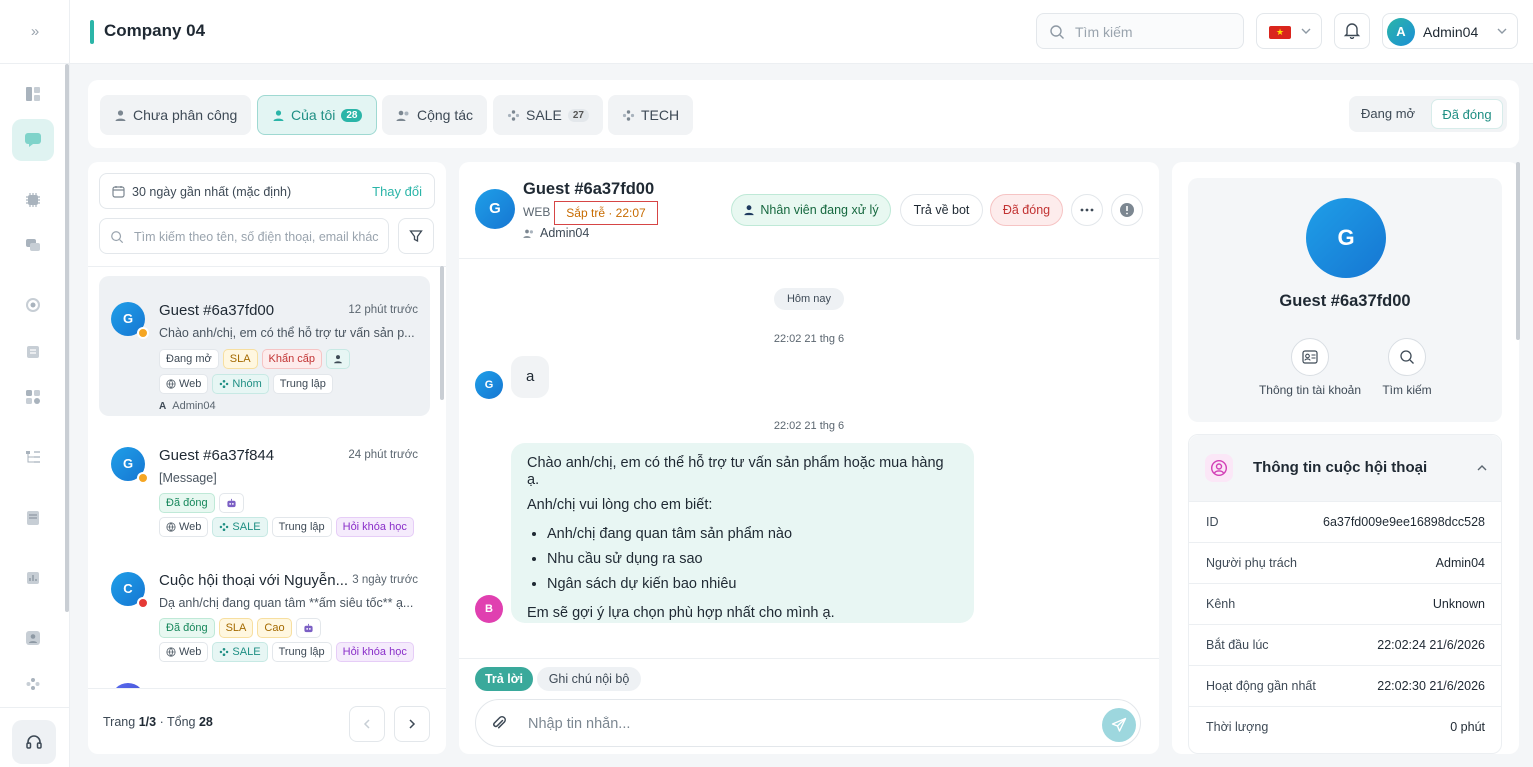 The width and height of the screenshot is (1533, 767). Describe the element at coordinates (1119, 725) in the screenshot. I see `send-button` at that location.